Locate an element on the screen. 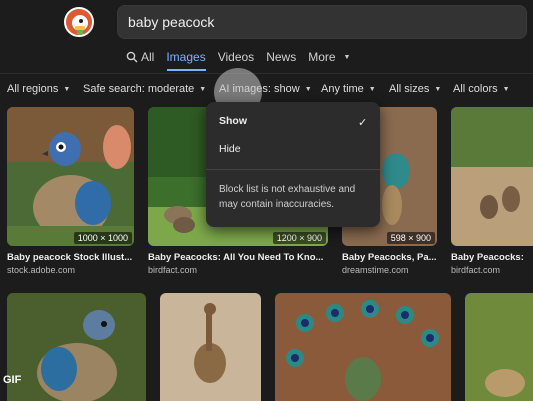 This screenshot has height=401, width=533. result-source-3: dreamstime.com is located at coordinates (390, 270).